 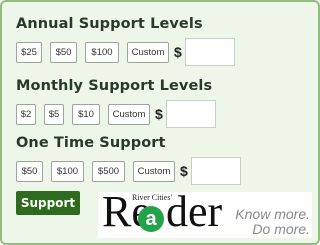 I want to click on logo-der: der, so click(x=194, y=211).